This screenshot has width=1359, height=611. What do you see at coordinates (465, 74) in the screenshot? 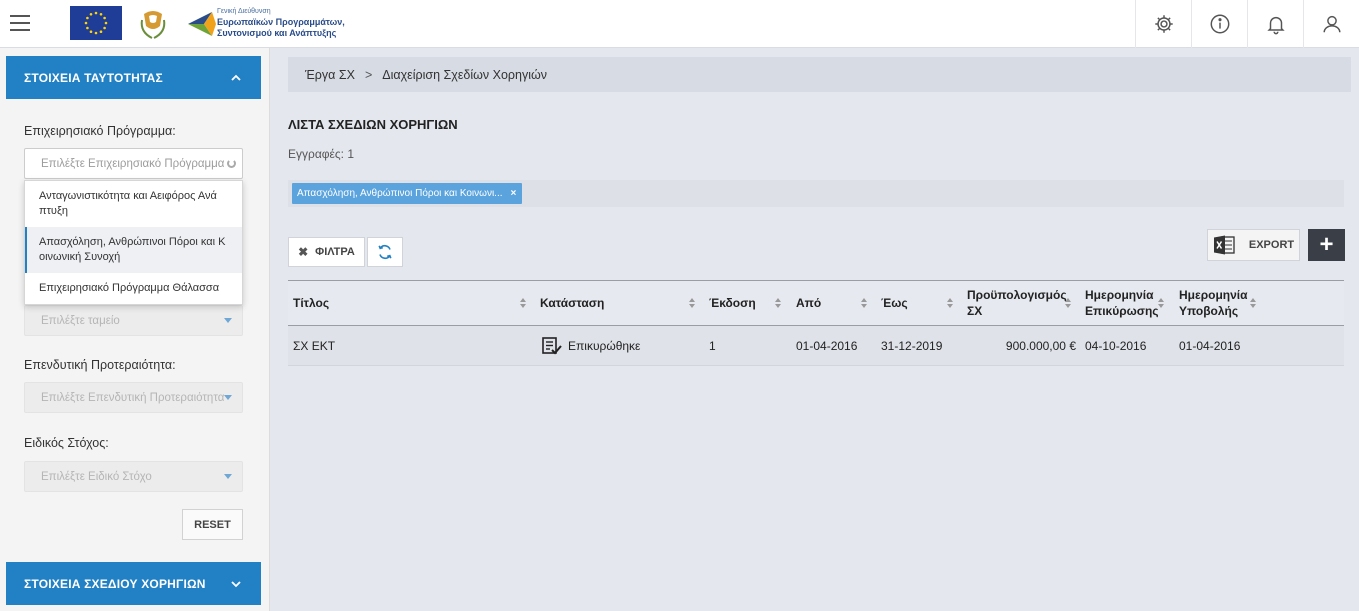
I see `breadcrumb-item-current: Διαχείριση Σχεδίων Χορηγιών` at bounding box center [465, 74].